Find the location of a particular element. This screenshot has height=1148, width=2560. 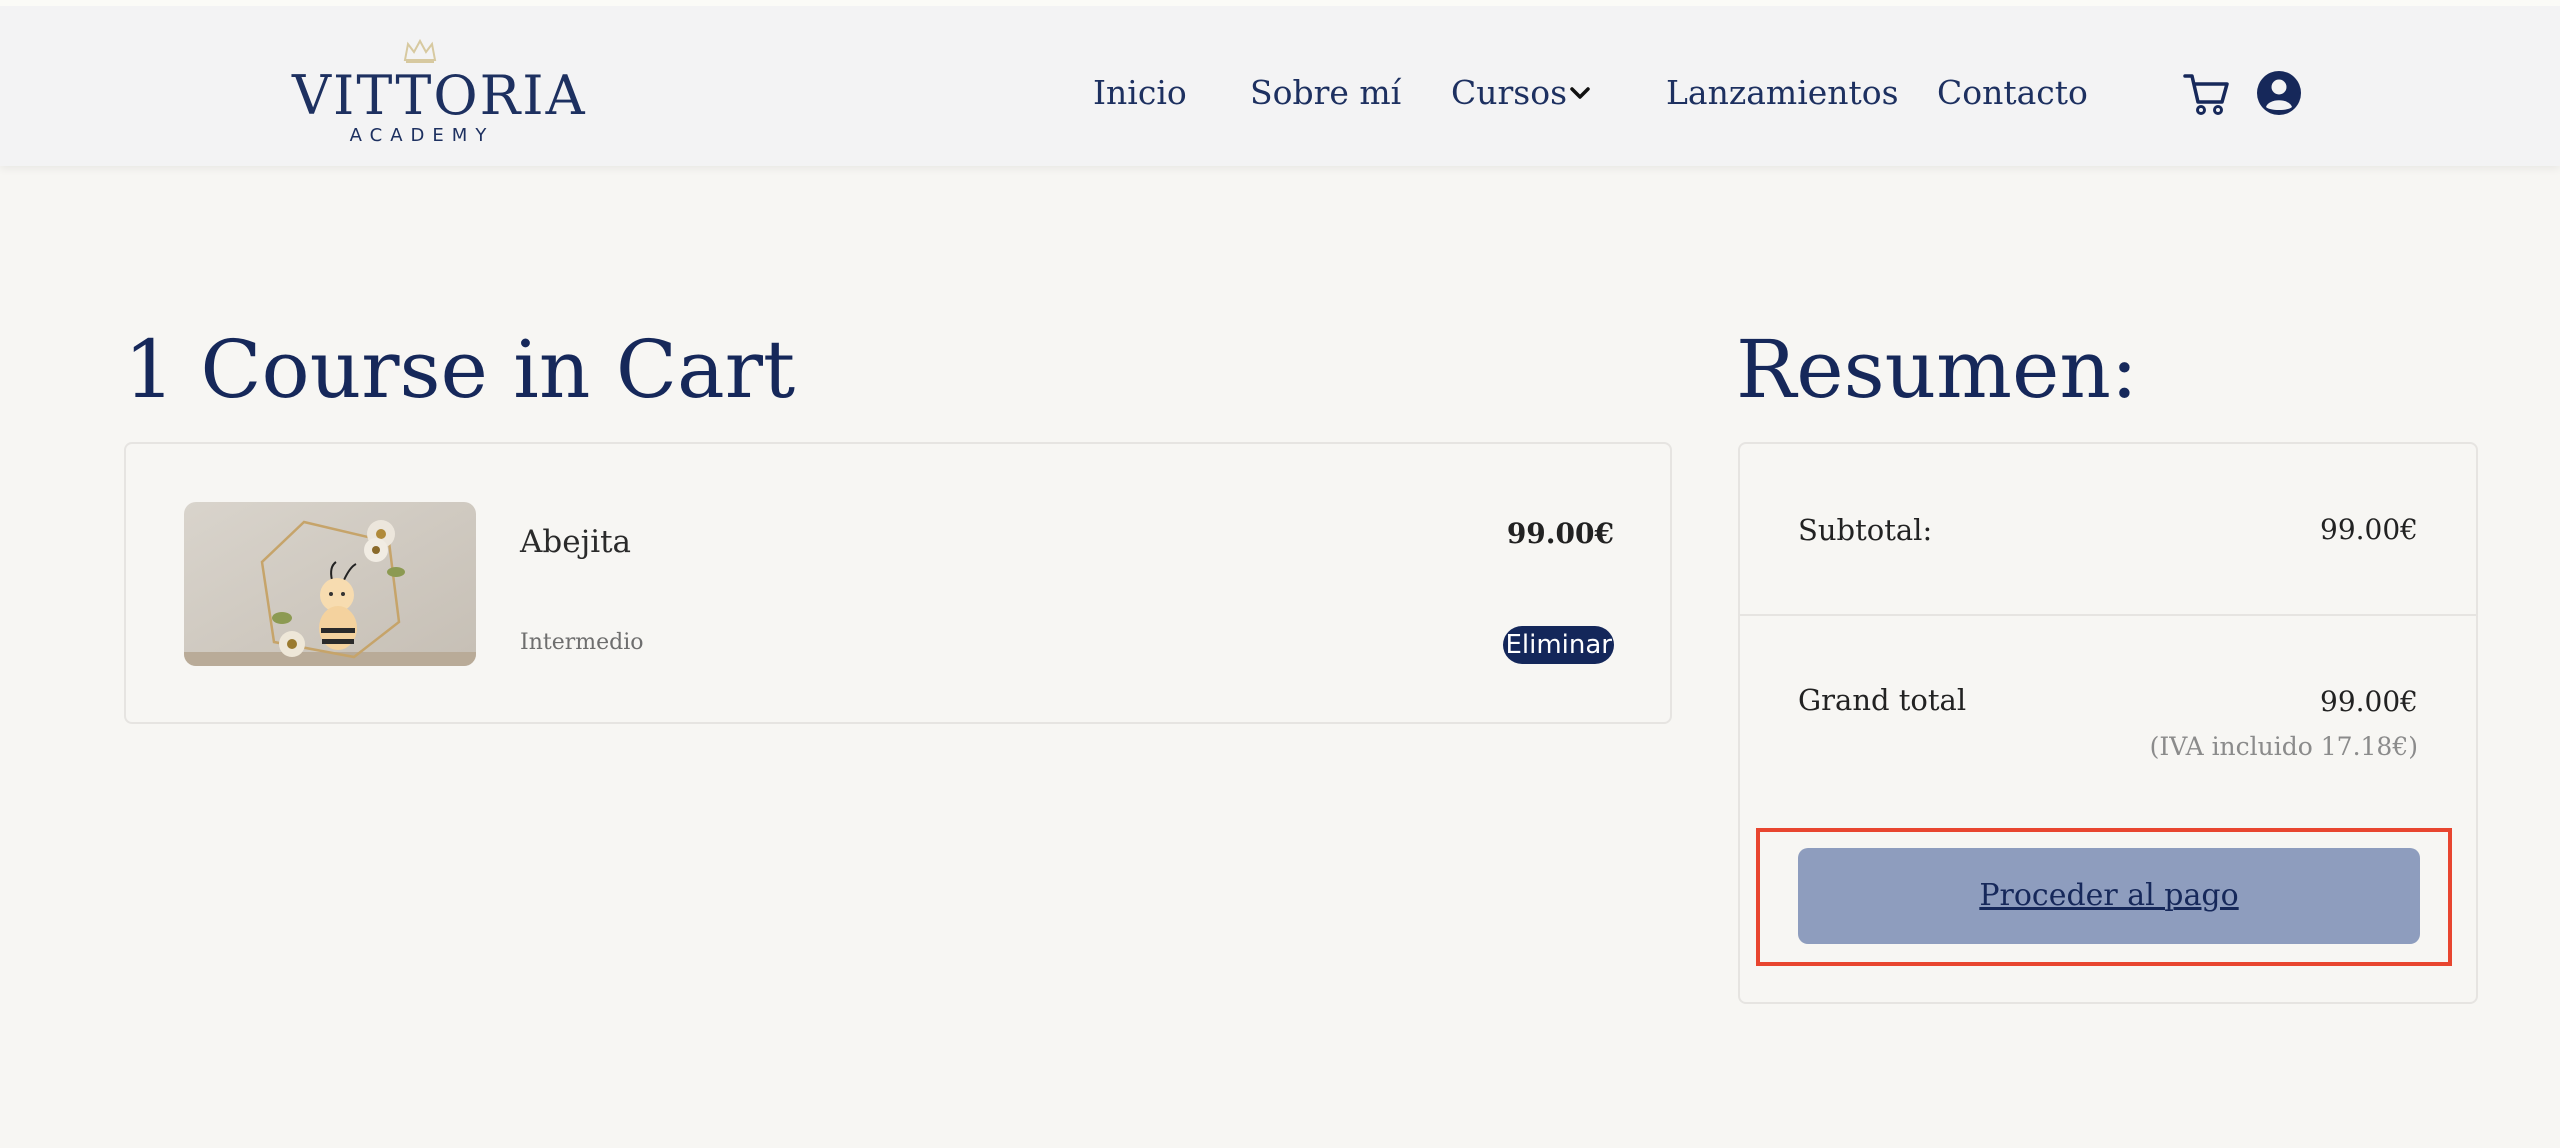

course-thumbnail is located at coordinates (330, 584).